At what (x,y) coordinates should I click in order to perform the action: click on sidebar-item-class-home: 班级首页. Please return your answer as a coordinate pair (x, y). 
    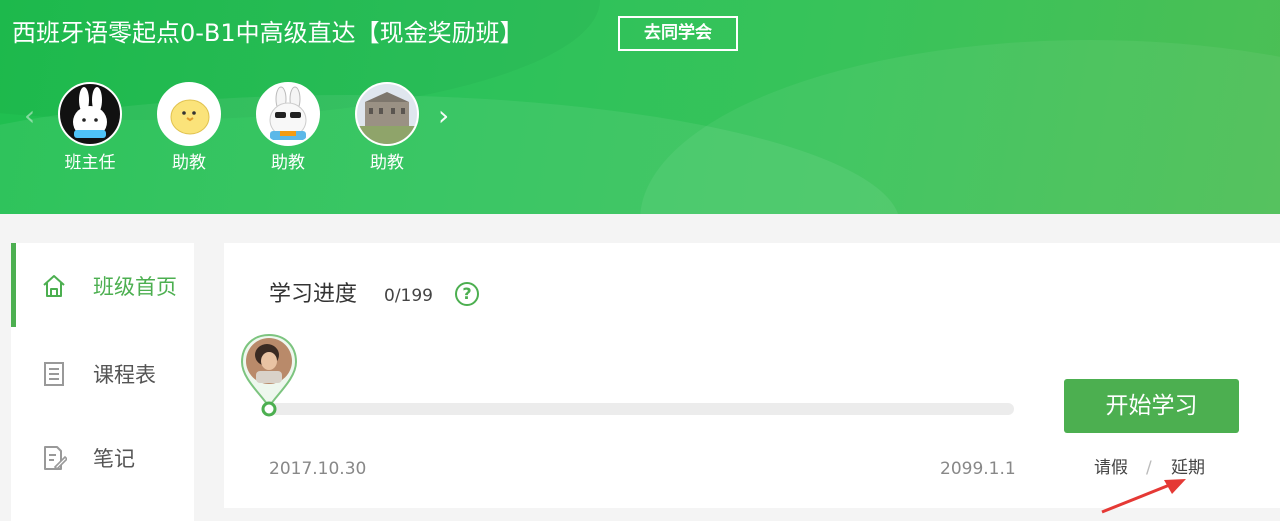
    Looking at the image, I should click on (102, 285).